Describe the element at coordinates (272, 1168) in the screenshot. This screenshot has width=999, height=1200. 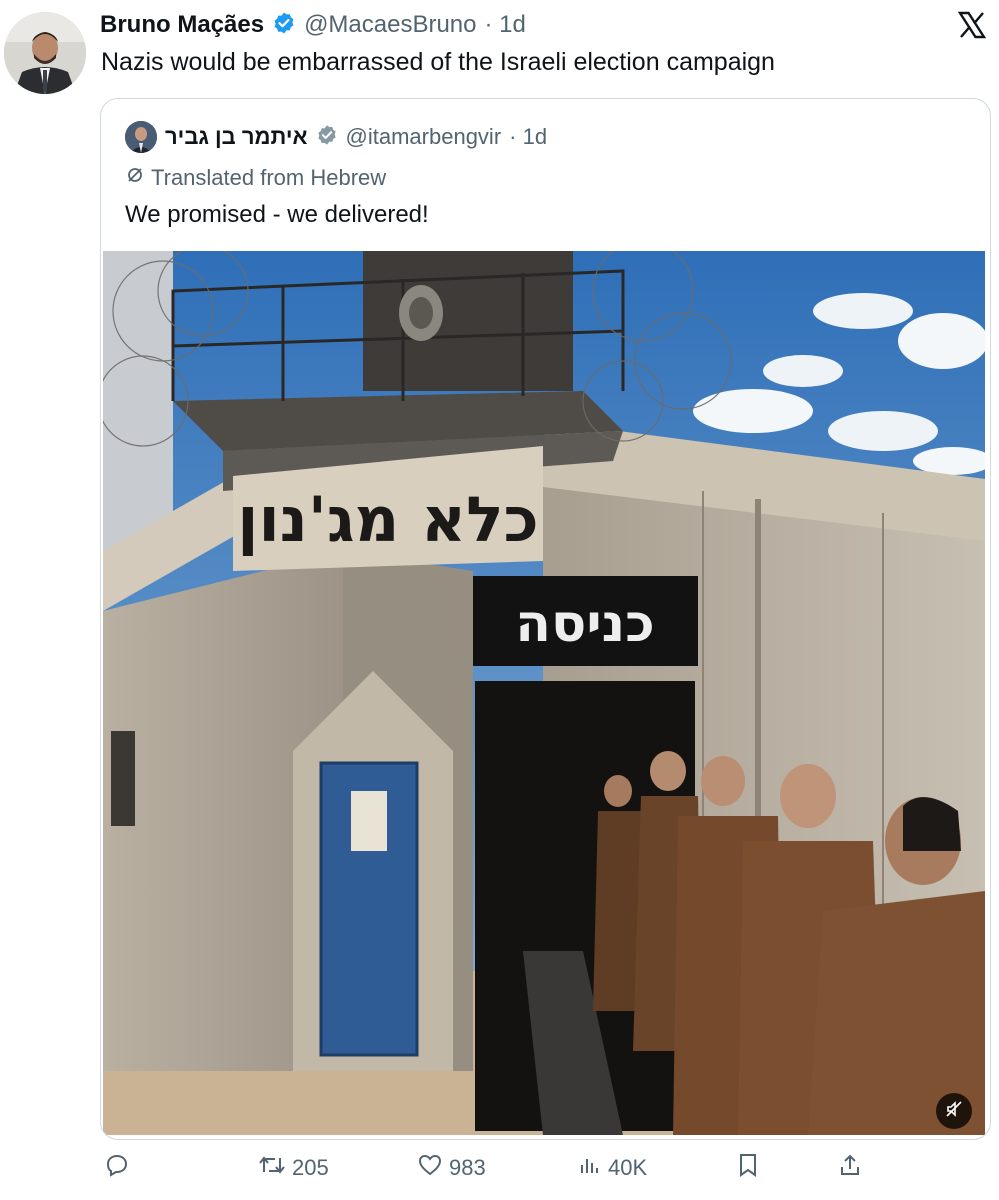
I see `retweet-icon` at that location.